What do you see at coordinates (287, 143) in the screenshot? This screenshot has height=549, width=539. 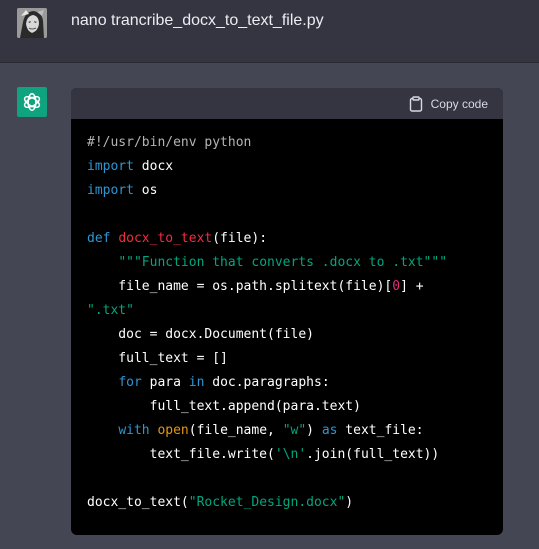 I see `code-line: #!/usr/bin/env python` at bounding box center [287, 143].